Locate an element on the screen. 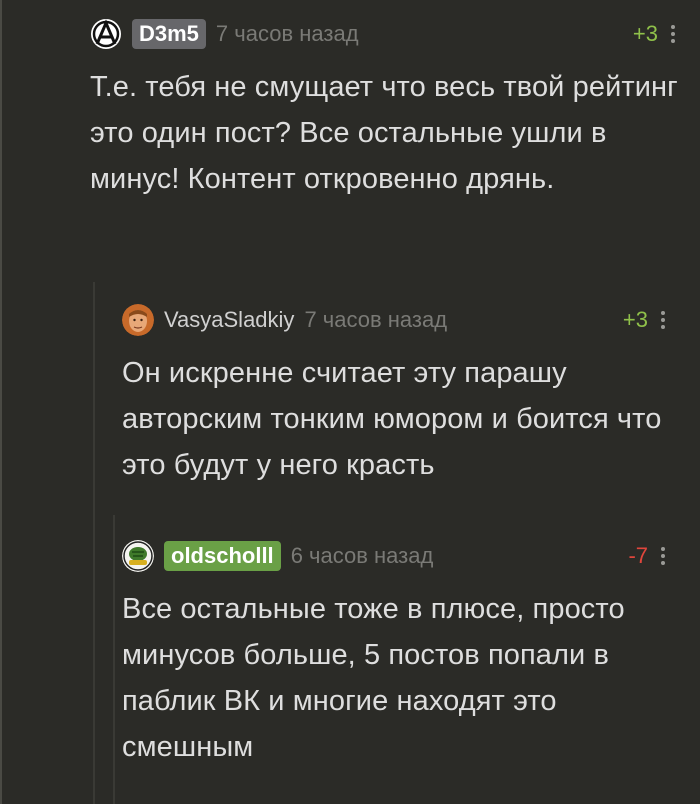  comment-header: oldscholll 6 часов назад -7 is located at coordinates (396, 556).